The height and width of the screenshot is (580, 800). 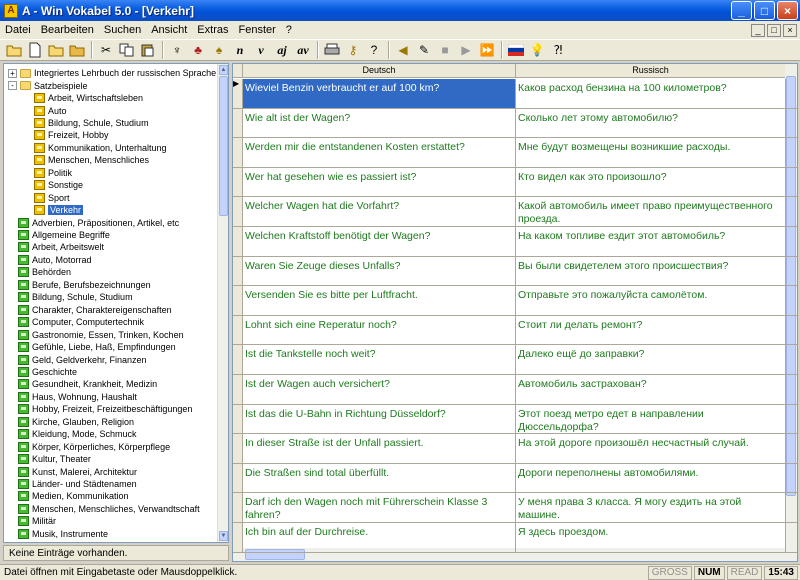 I want to click on tree-item: Verkehr, so click(x=59, y=210).